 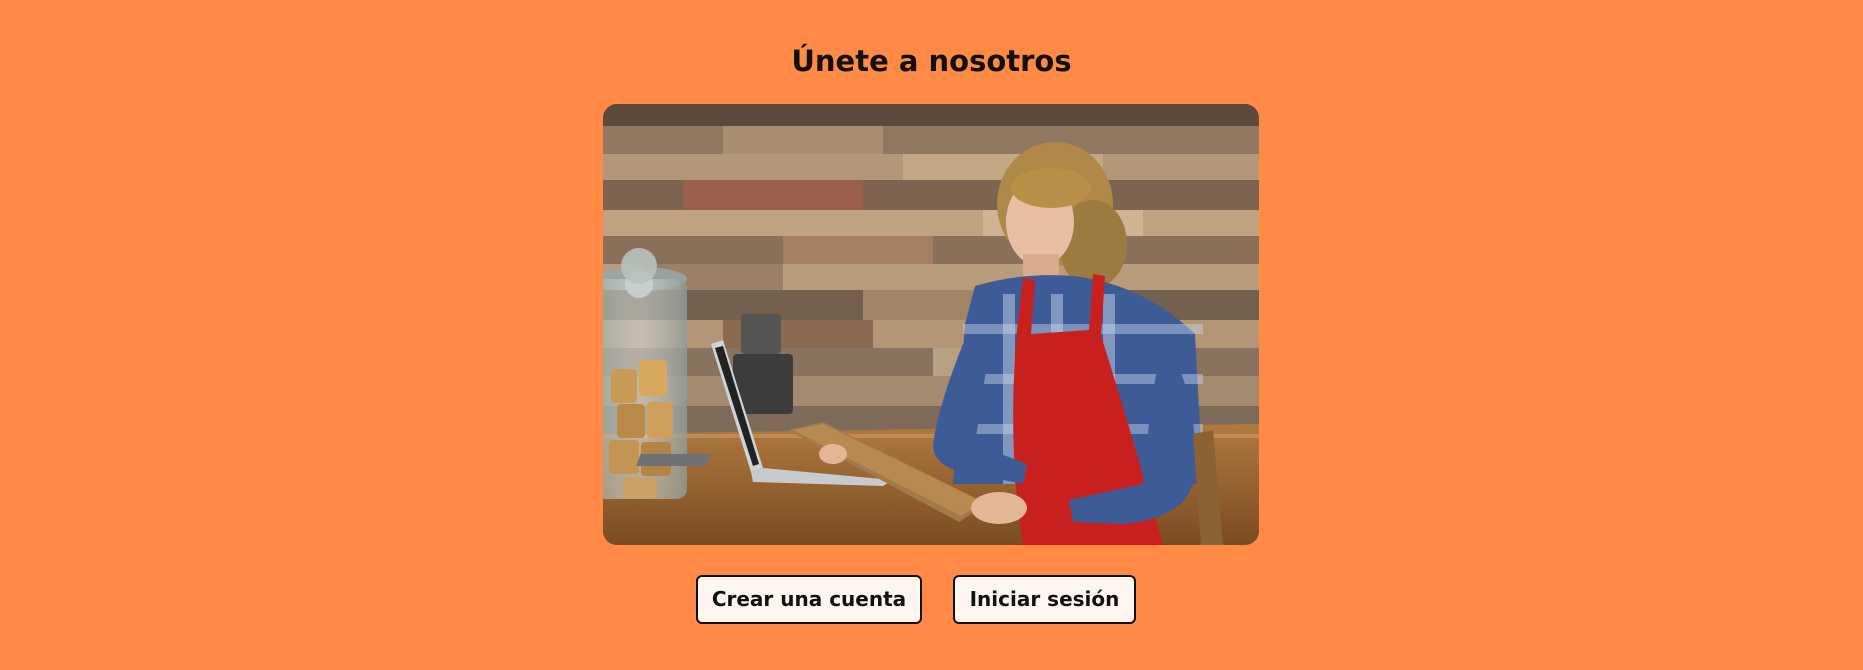 I want to click on login-button: Iniciar sesión, so click(x=1044, y=599).